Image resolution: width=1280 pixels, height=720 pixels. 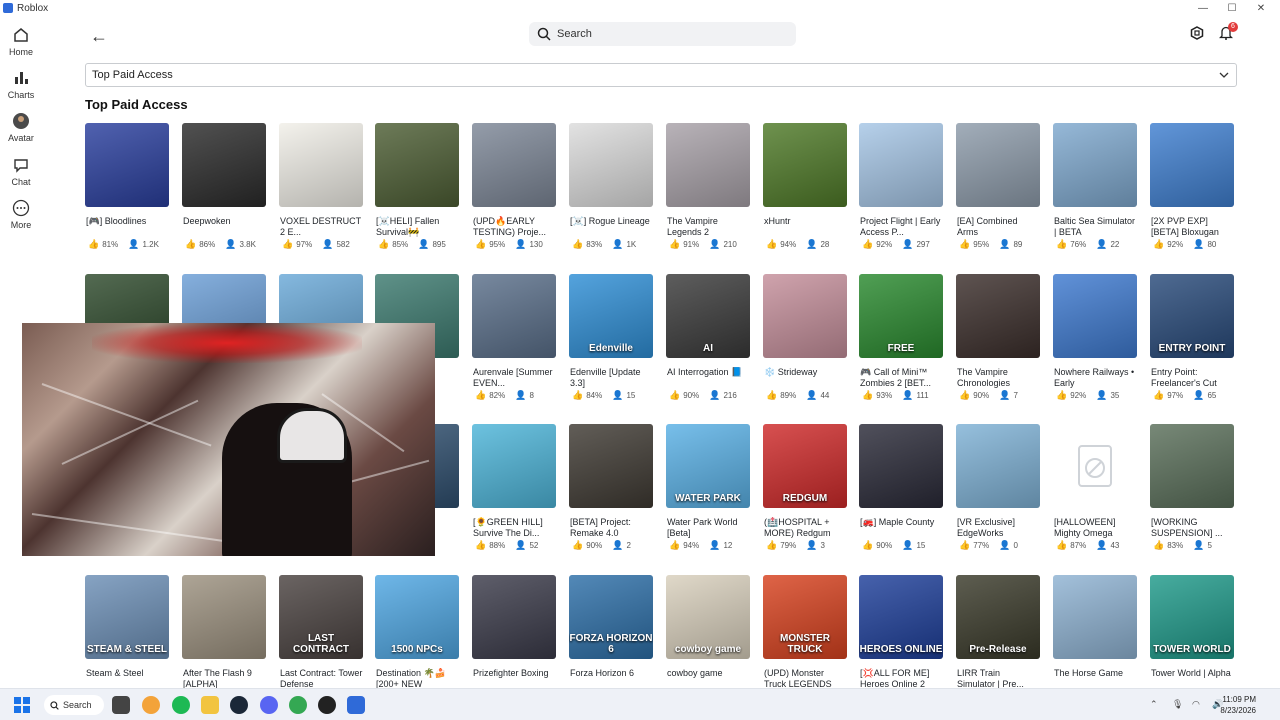 I want to click on game-thumbnail: LAST CONTRACT, so click(x=321, y=617).